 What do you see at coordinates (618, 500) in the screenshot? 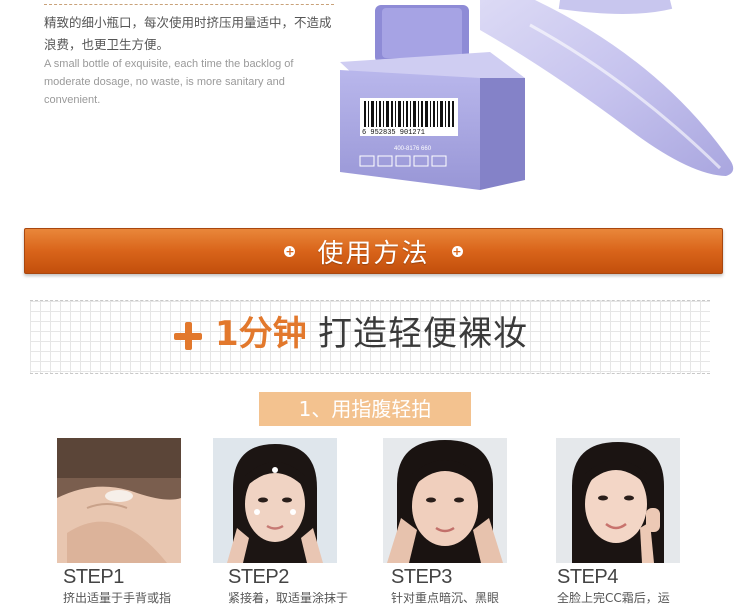
I see `step4-photo` at bounding box center [618, 500].